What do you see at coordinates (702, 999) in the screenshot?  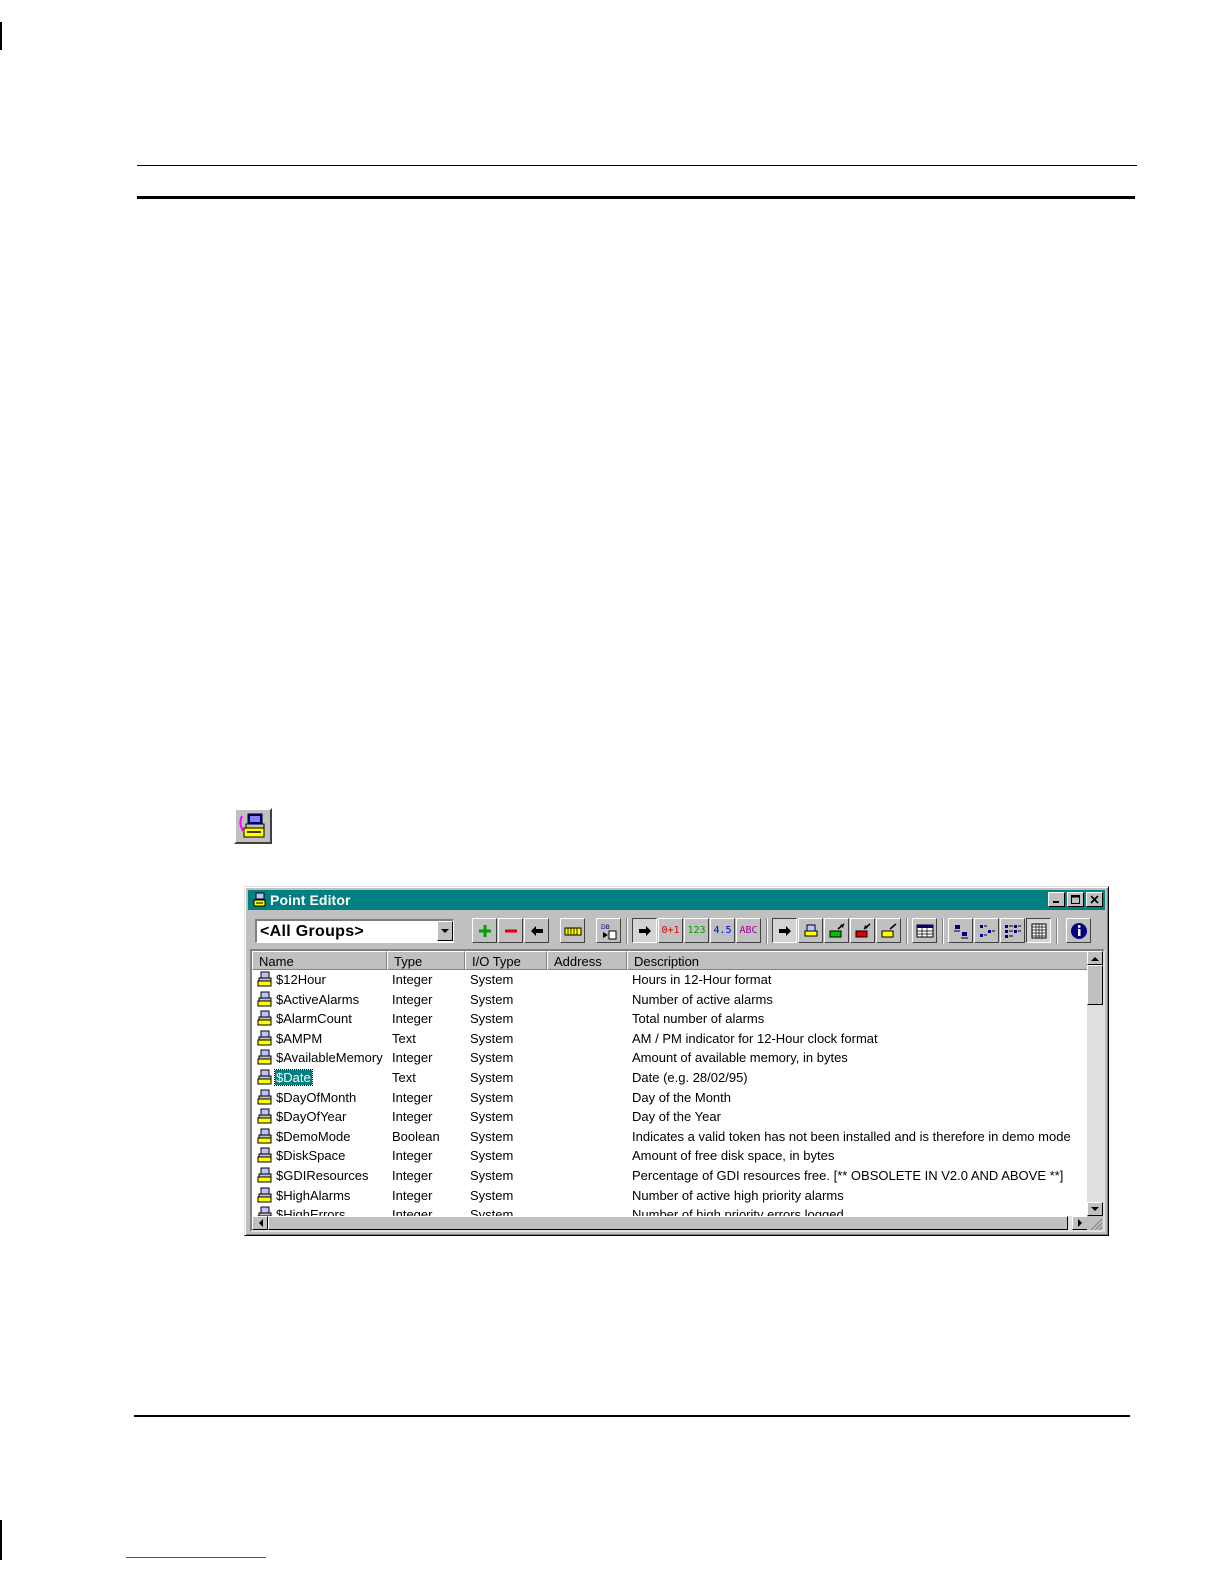 I see `point-description: Number of active alarms` at bounding box center [702, 999].